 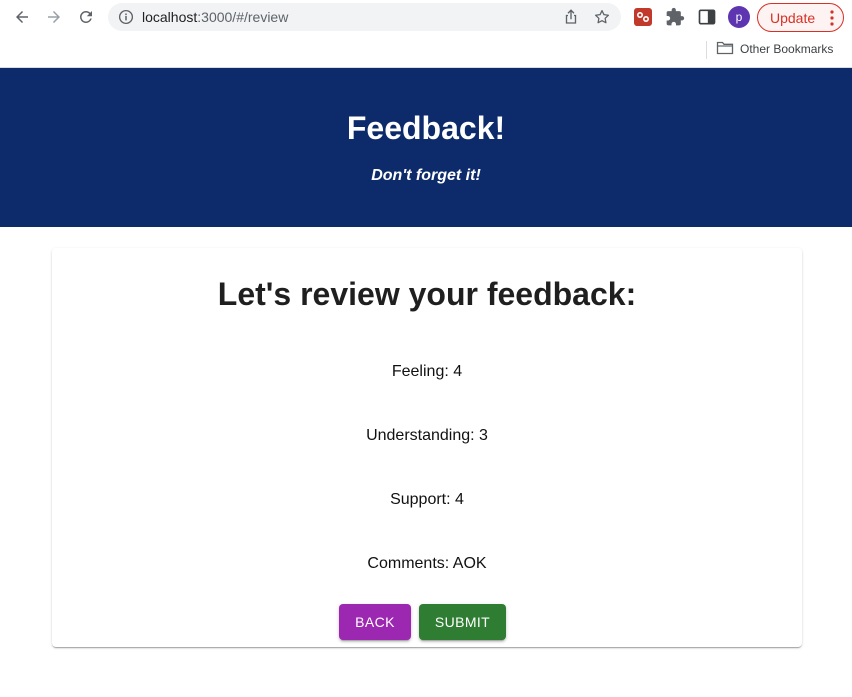 I want to click on support-value: Support: 4, so click(x=427, y=499).